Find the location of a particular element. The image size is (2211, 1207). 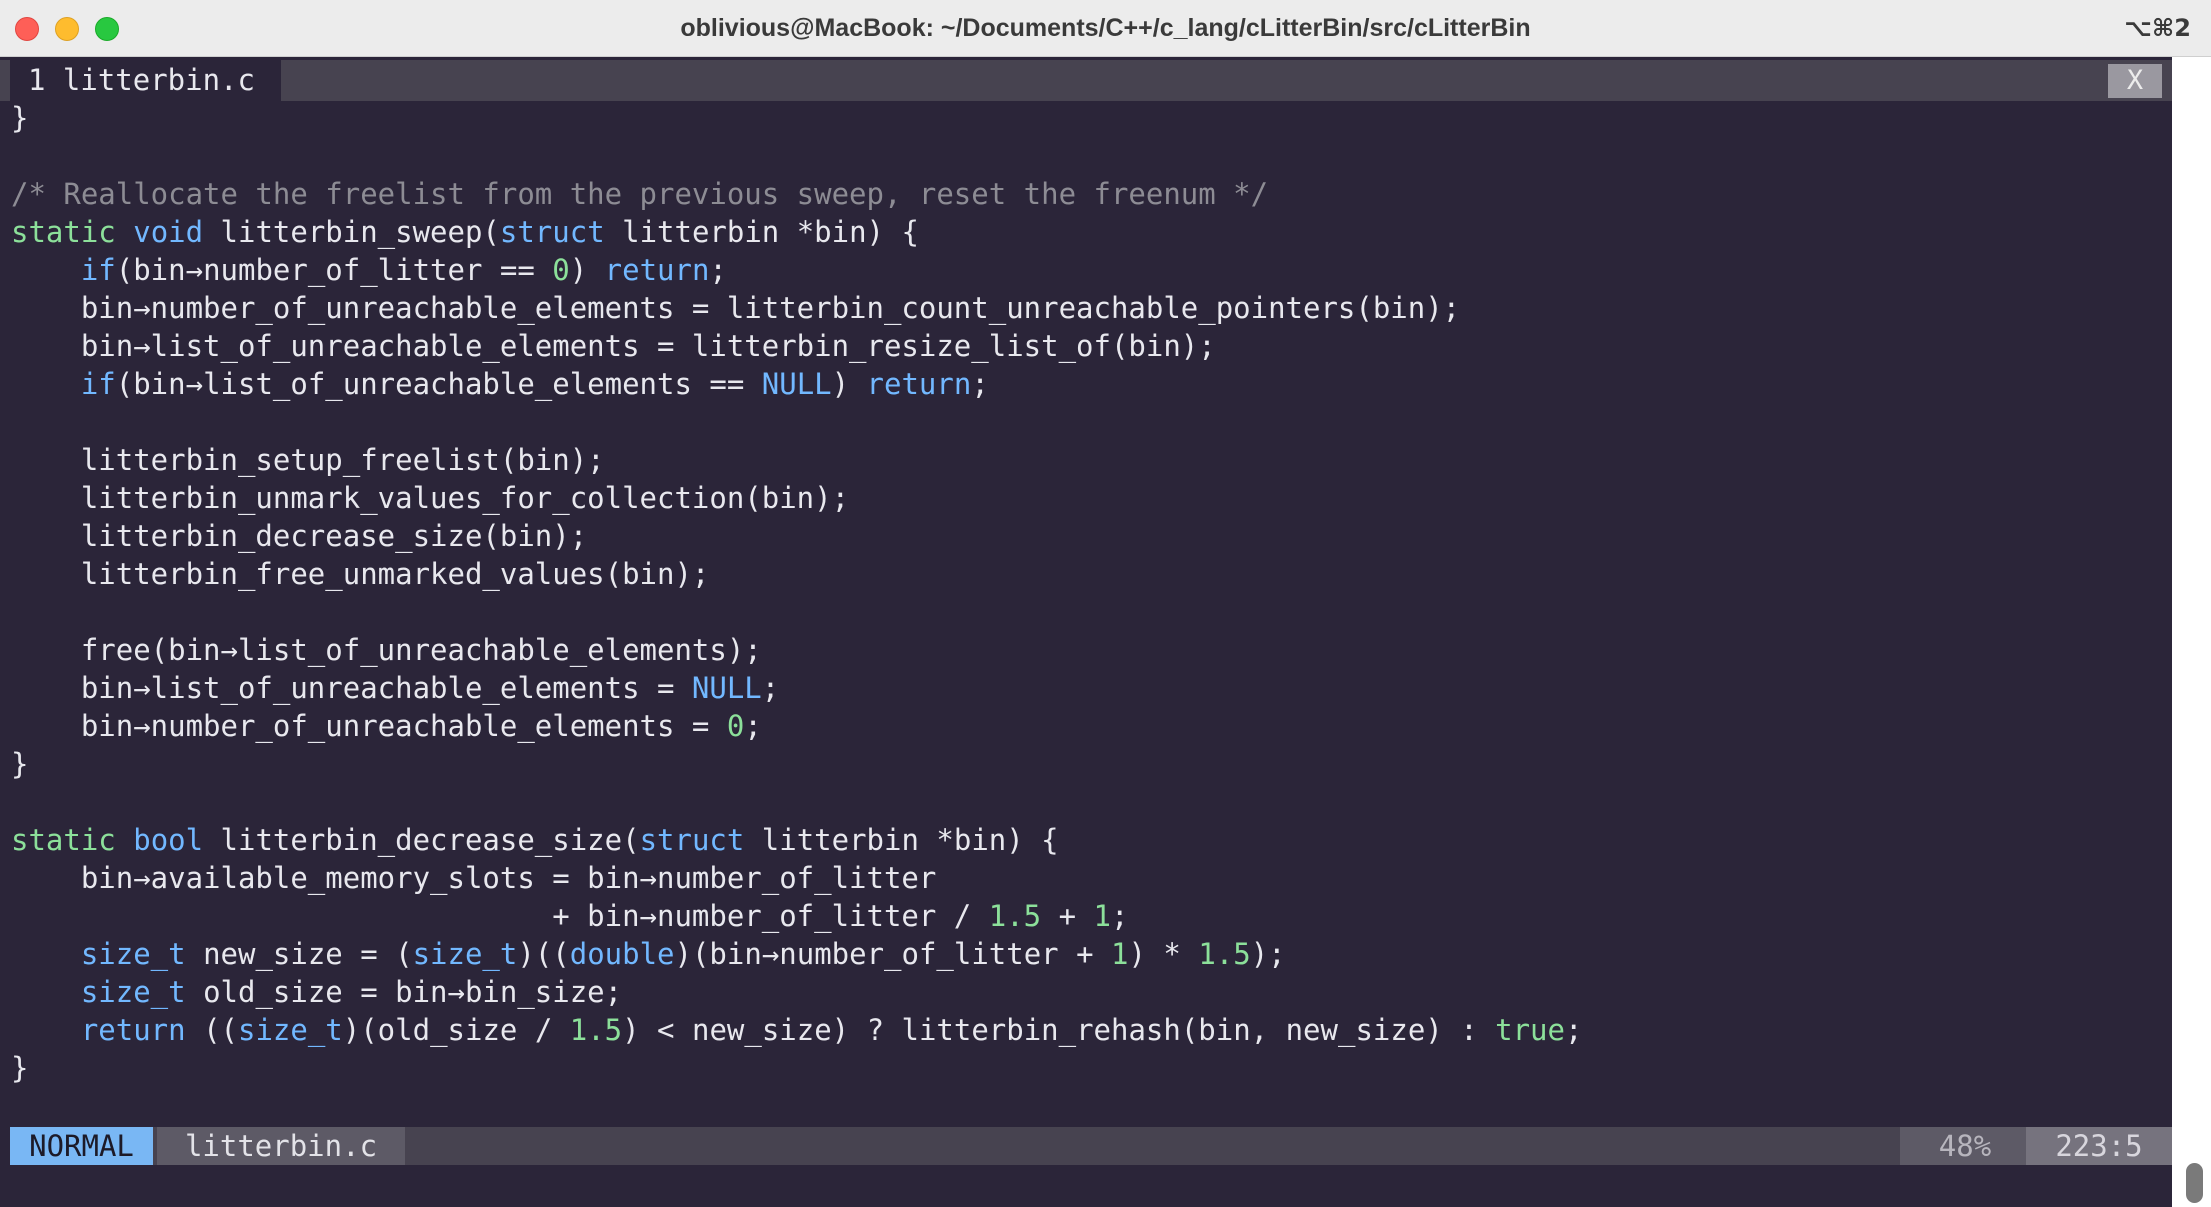

code-token: litterbin_free_unmarked_values(bin); is located at coordinates (360, 574).